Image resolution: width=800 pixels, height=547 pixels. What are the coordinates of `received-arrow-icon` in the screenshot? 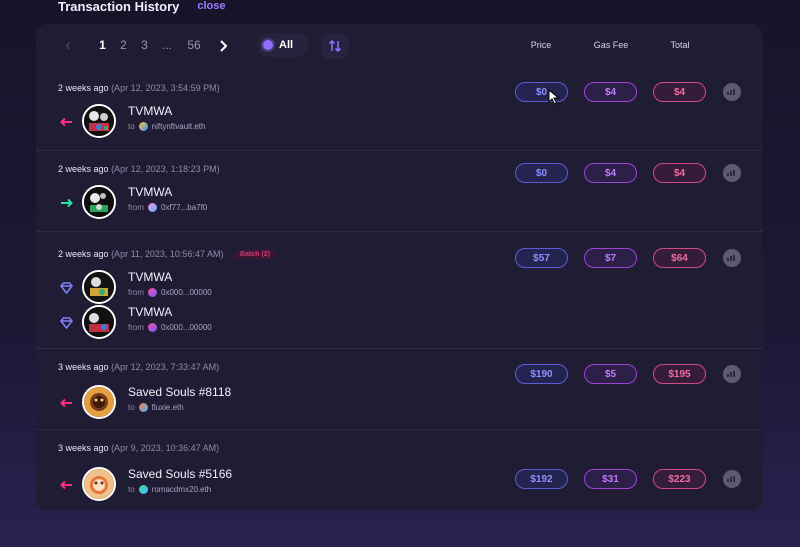 It's located at (66, 203).